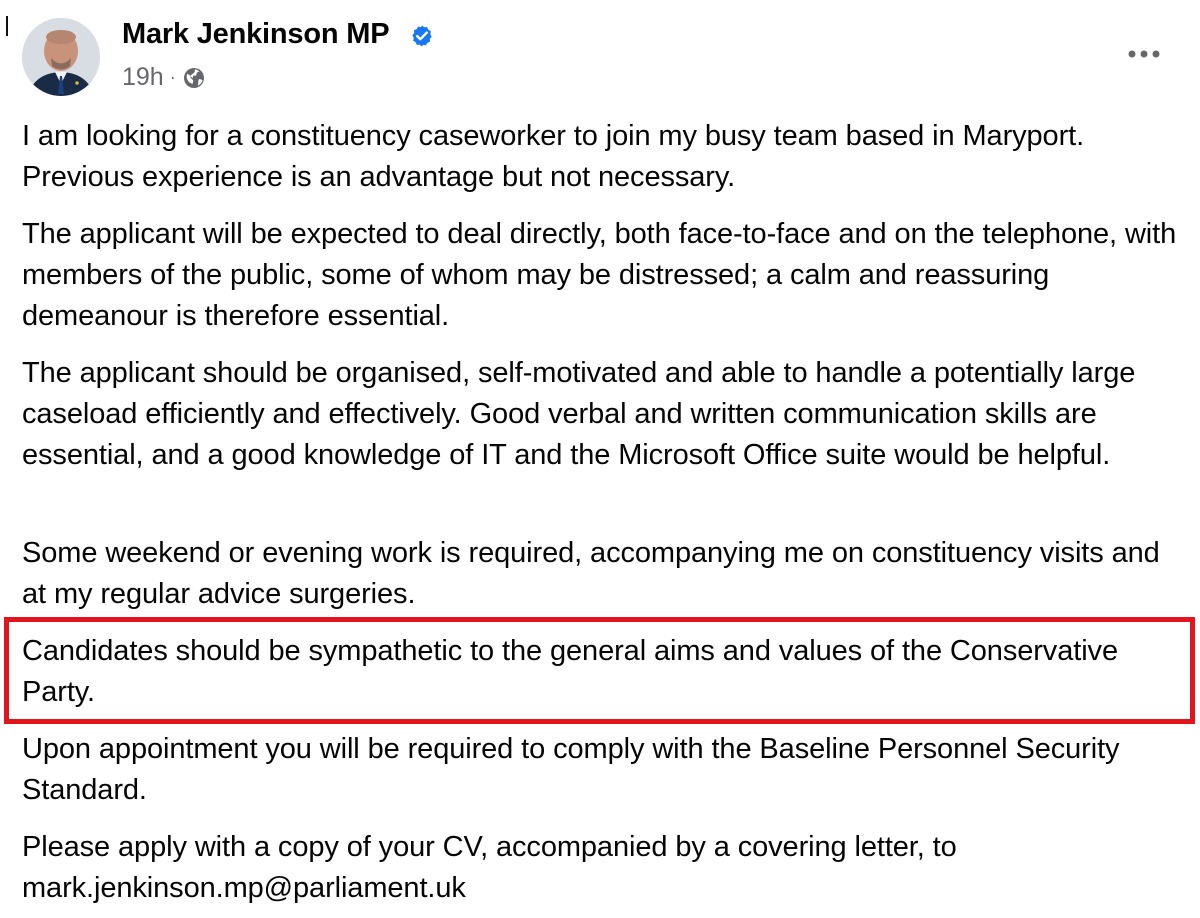  I want to click on post-meta: 19h ·, so click(164, 77).